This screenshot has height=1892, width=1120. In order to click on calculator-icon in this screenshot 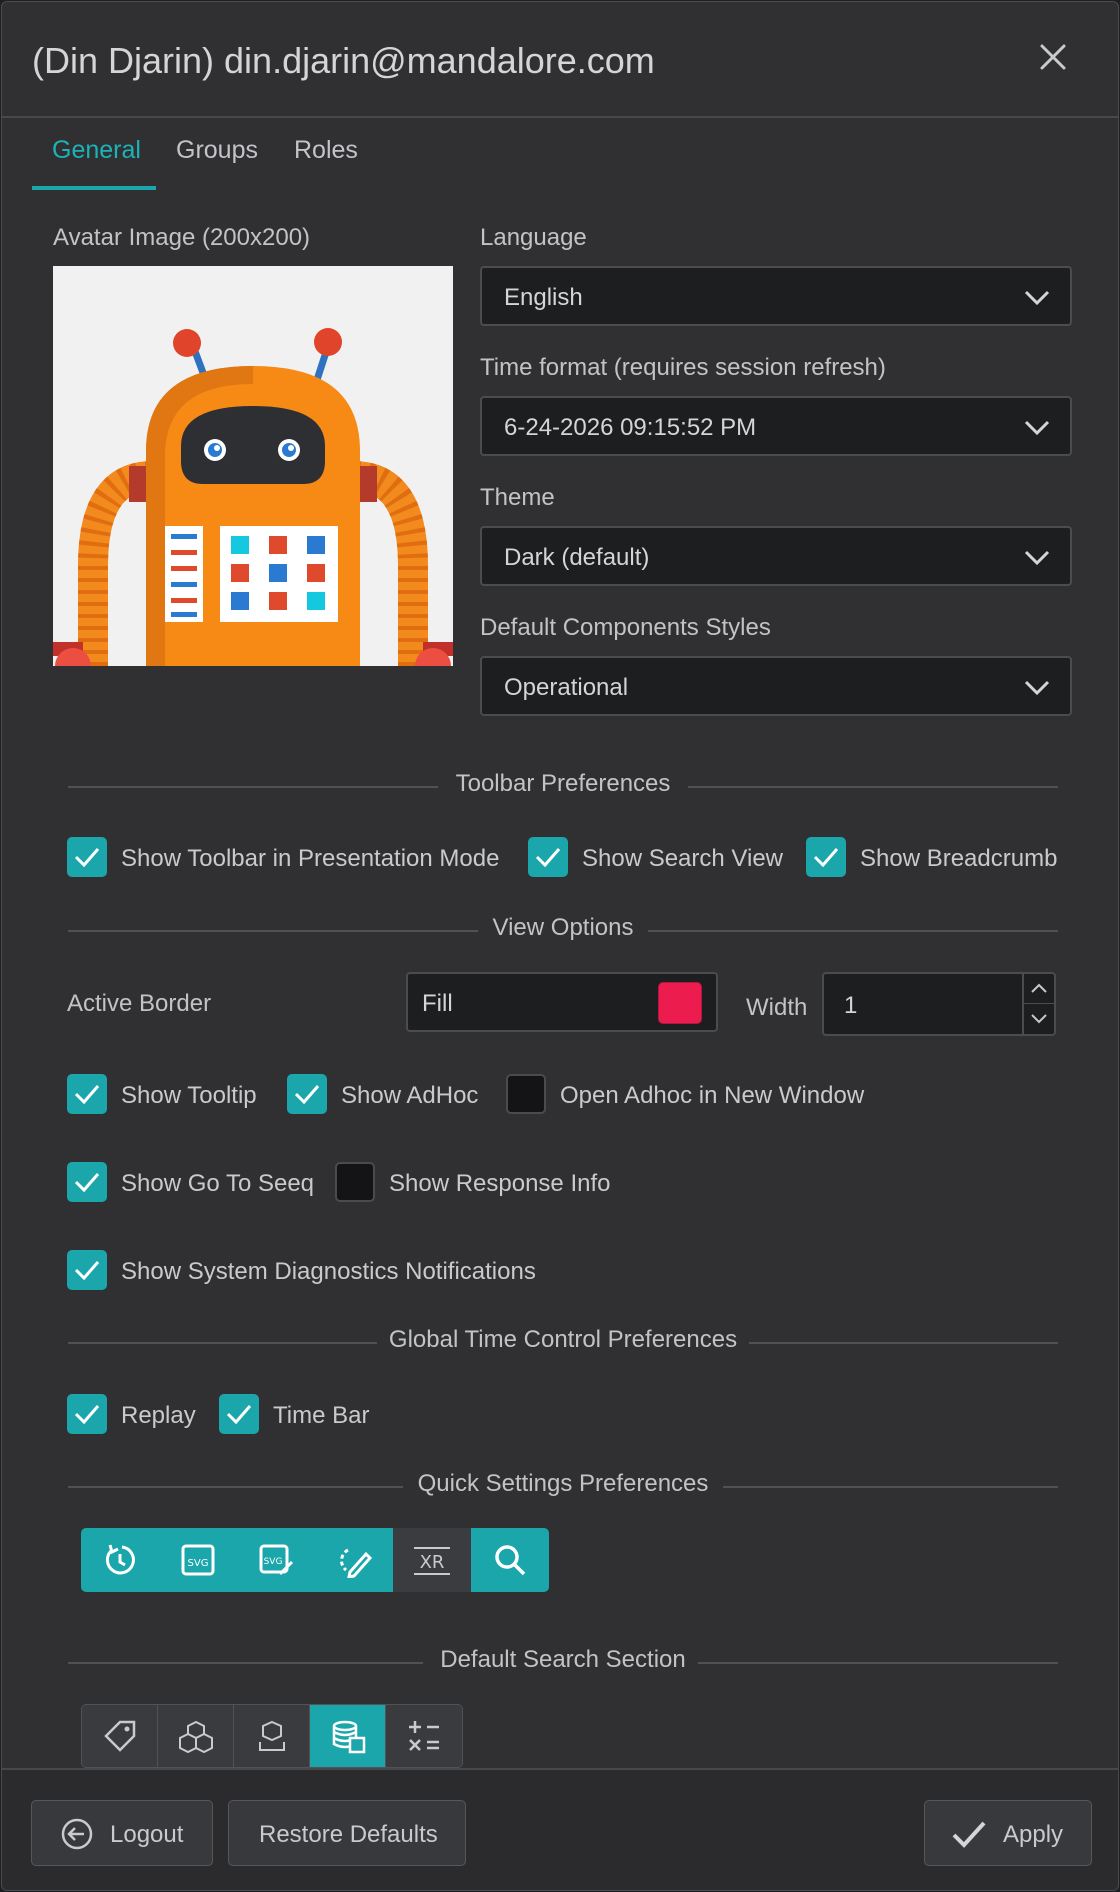, I will do `click(424, 1736)`.